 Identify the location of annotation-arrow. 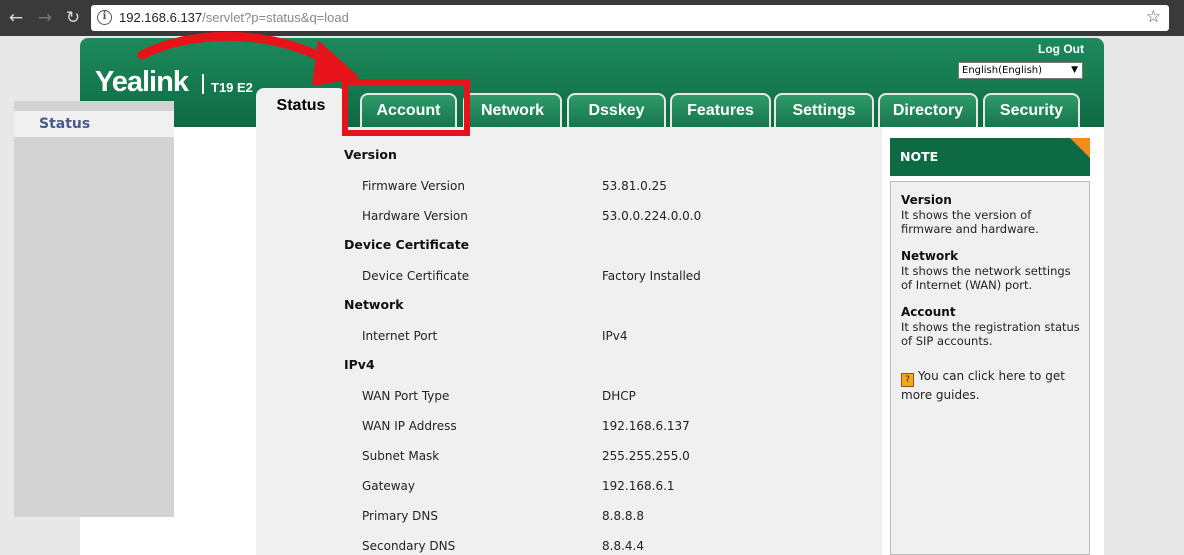
(248, 58).